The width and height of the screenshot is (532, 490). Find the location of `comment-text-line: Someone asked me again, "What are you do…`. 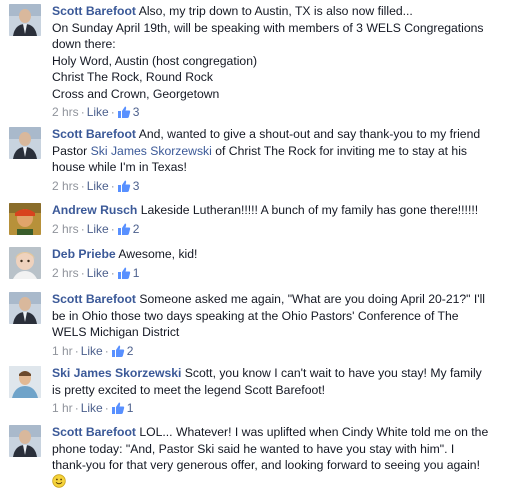

comment-text-line: Someone asked me again, "What are you do… is located at coordinates (312, 299).